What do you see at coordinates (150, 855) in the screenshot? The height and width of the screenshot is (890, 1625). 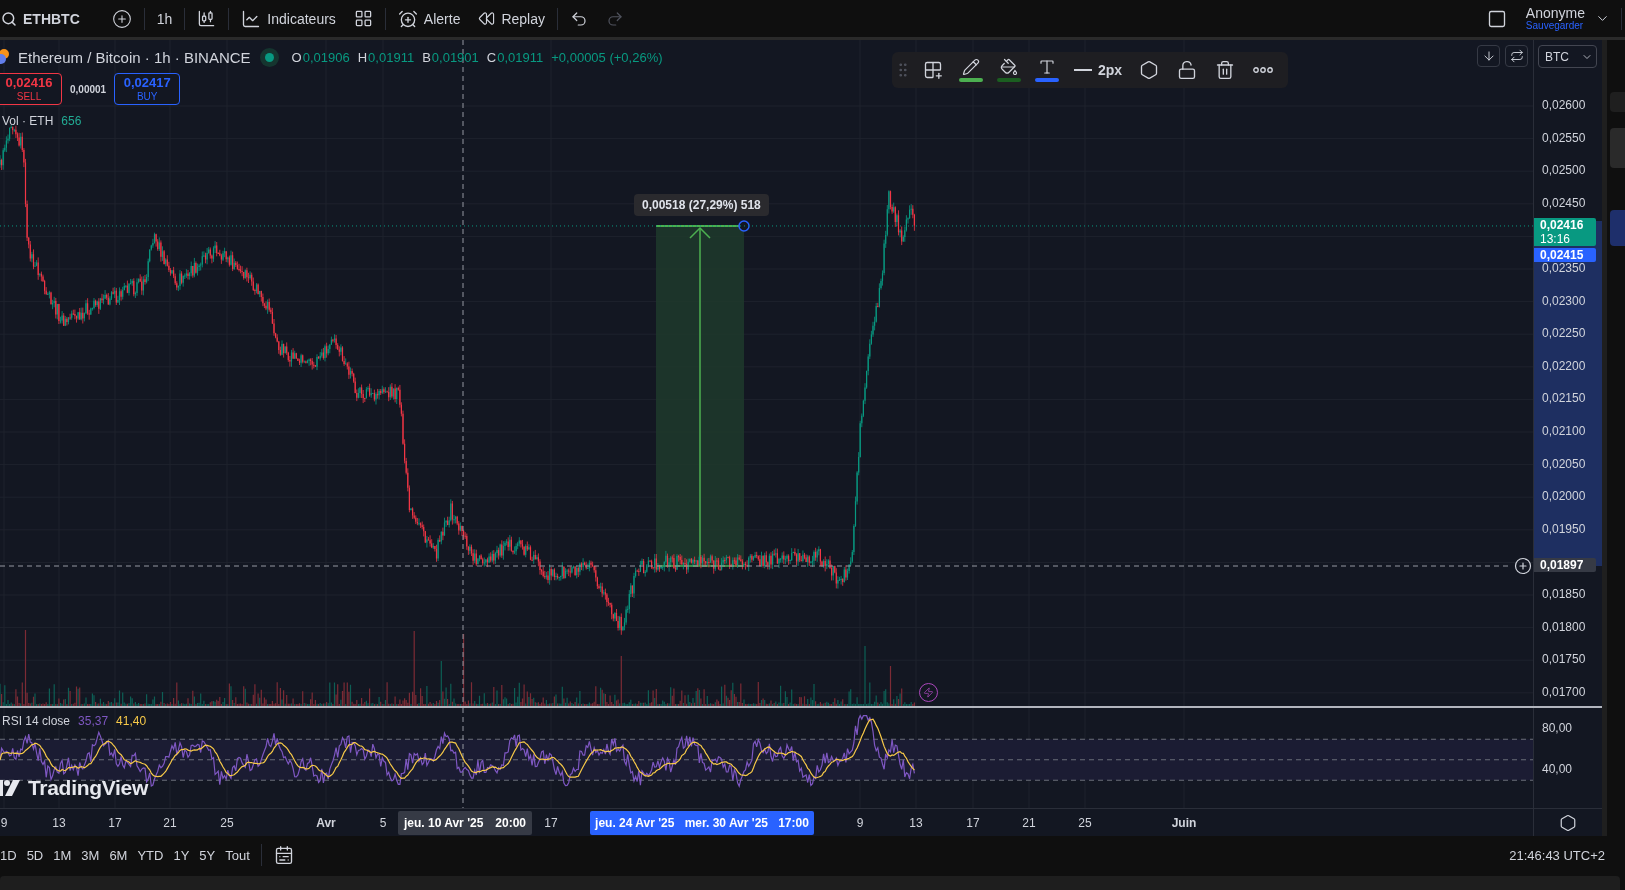 I see `period-button: YTD` at bounding box center [150, 855].